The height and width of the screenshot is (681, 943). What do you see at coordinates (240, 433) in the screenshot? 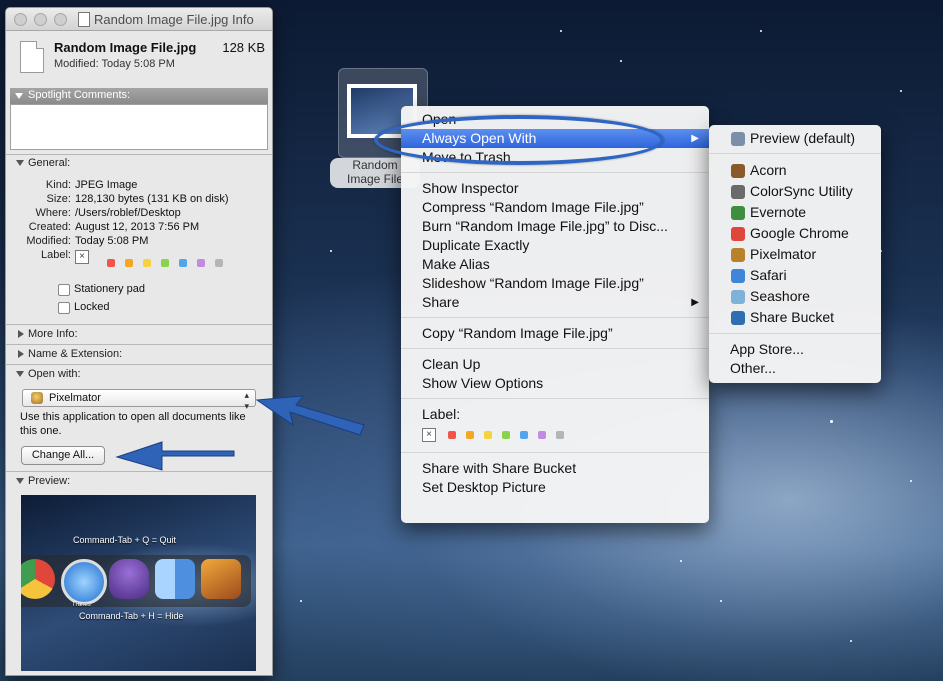
I see `annotation-arrows` at bounding box center [240, 433].